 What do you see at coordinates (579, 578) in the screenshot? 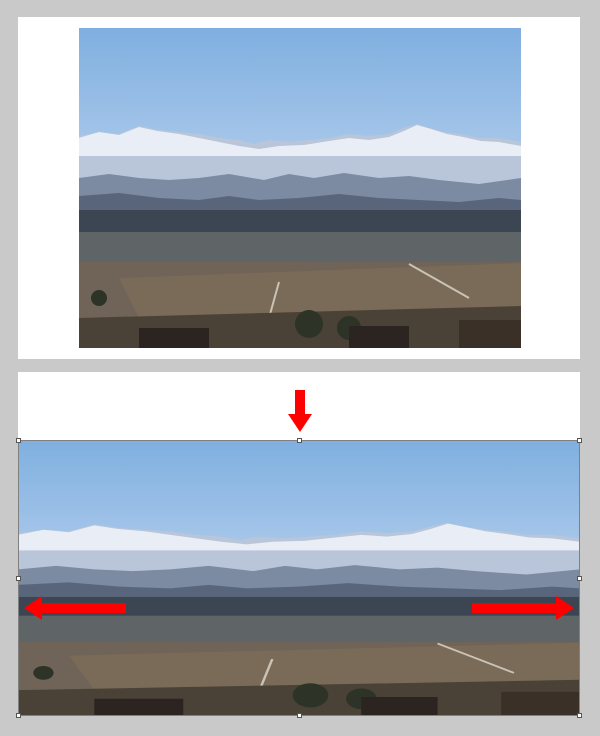
I see `handle-middle-right` at bounding box center [579, 578].